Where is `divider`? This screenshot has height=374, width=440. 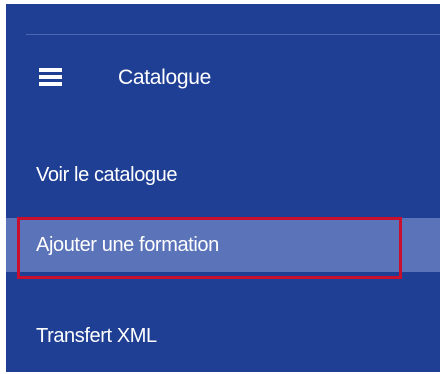
divider is located at coordinates (233, 34).